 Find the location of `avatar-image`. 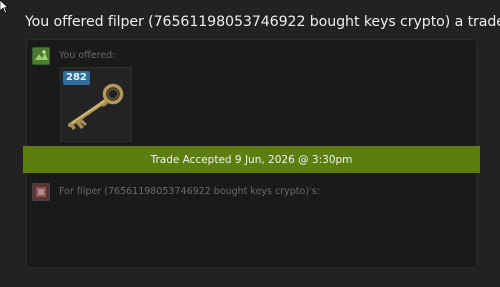

avatar-image is located at coordinates (41, 56).